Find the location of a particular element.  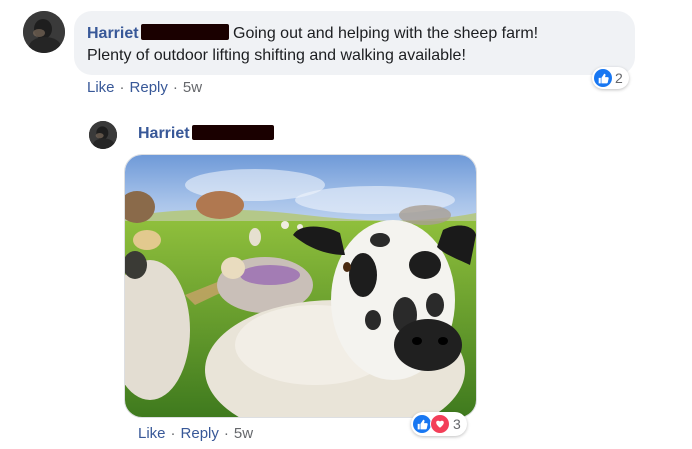

comment-actions: Like · Reply · 5w is located at coordinates (145, 87).